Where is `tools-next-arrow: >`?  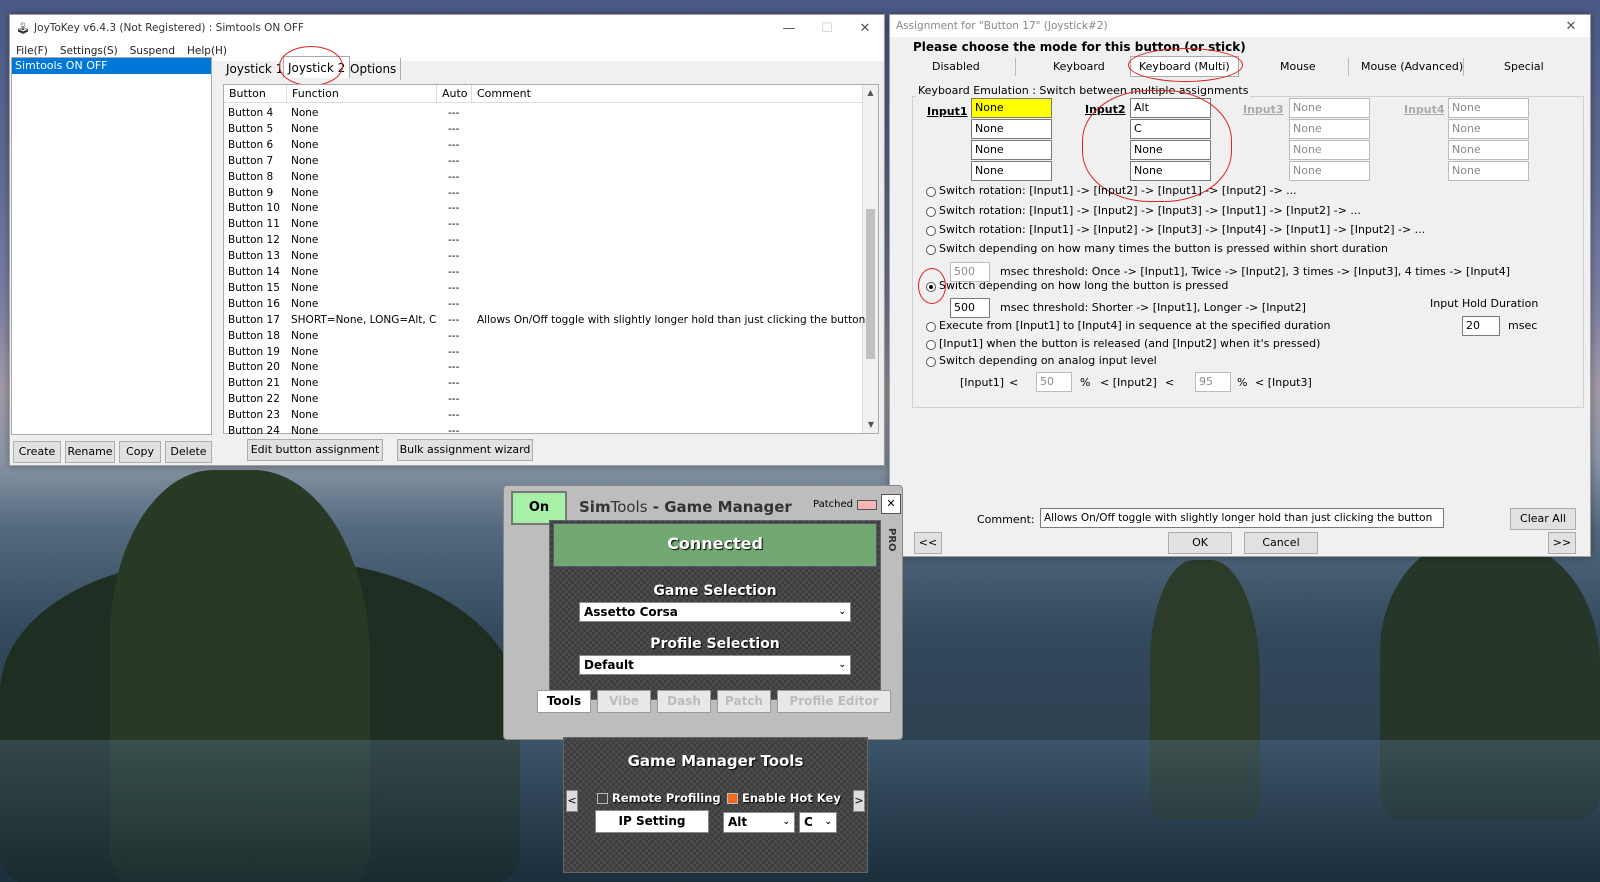 tools-next-arrow: > is located at coordinates (859, 801).